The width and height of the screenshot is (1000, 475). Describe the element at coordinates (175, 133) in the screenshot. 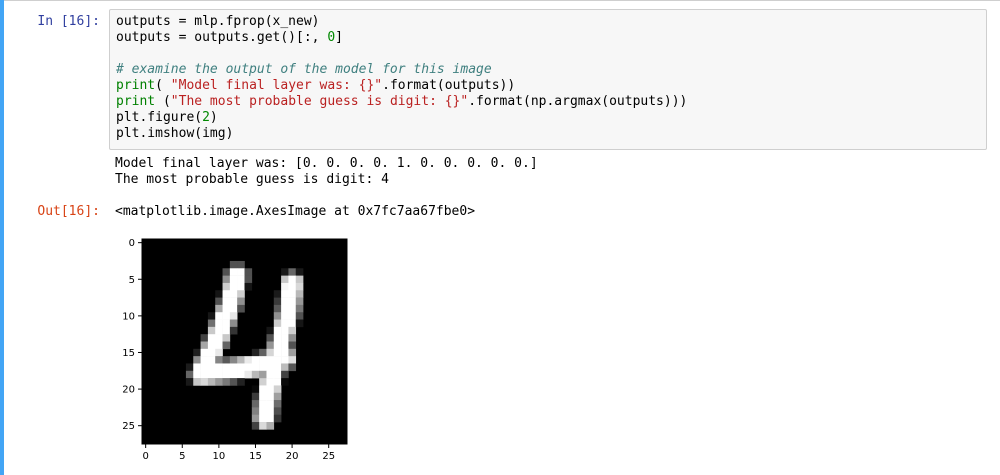

I see `code-line-8: plt.imshow(img)` at that location.